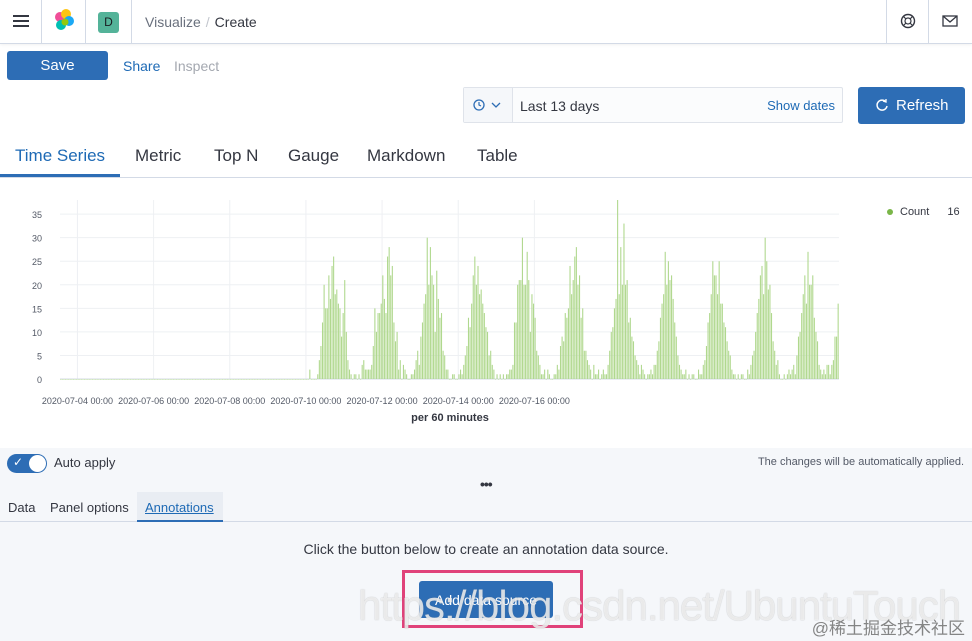 The image size is (972, 641). I want to click on refresh-icon, so click(882, 105).